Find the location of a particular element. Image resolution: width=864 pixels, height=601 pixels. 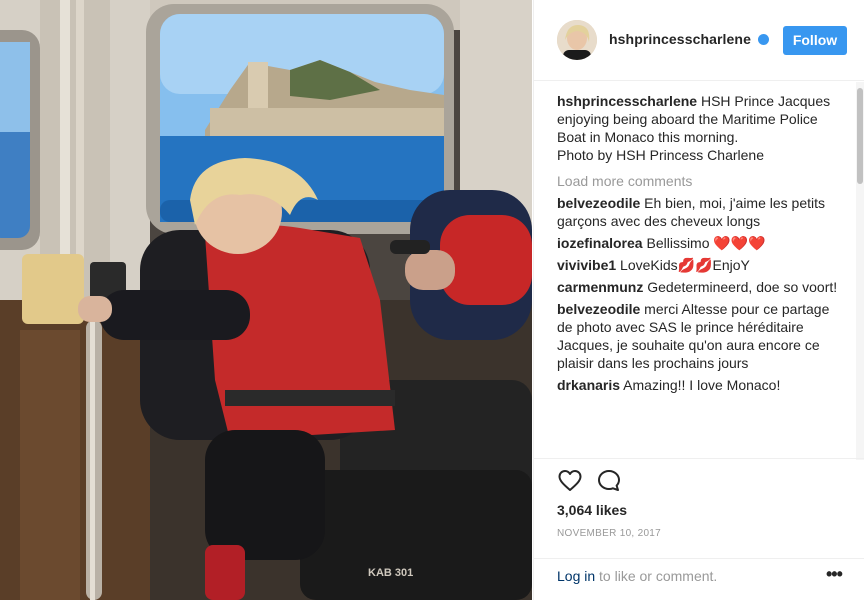

load-more-comments-link: Load more comments is located at coordinates (701, 181).